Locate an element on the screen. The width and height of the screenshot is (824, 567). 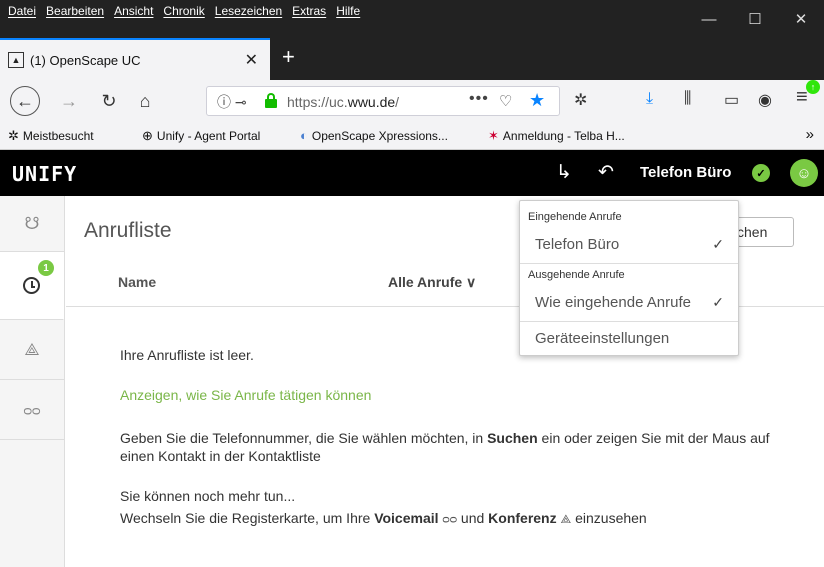
chevron-down-icon: ∨ is located at coordinates (471, 282).